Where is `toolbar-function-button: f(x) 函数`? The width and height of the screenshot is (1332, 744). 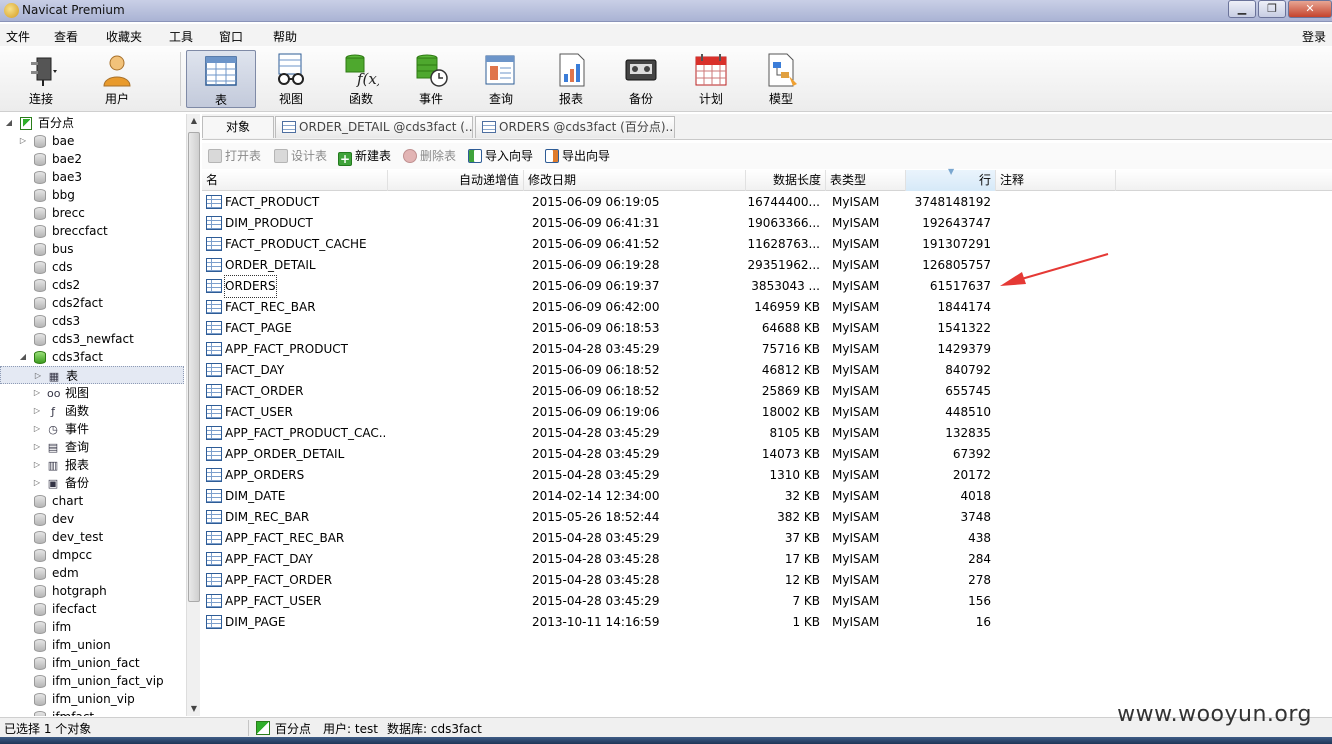
toolbar-function-button: f(x) 函数 is located at coordinates (361, 79).